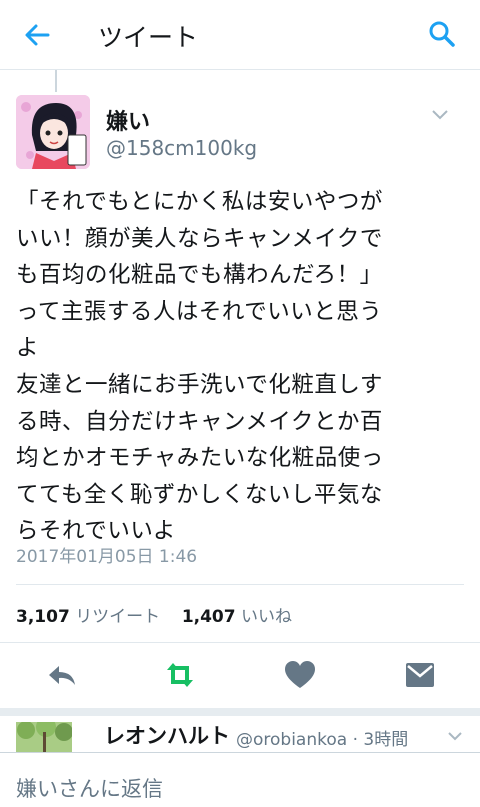 This screenshot has height=807, width=480. What do you see at coordinates (117, 617) in the screenshot?
I see `retweet-label: リツイート` at bounding box center [117, 617].